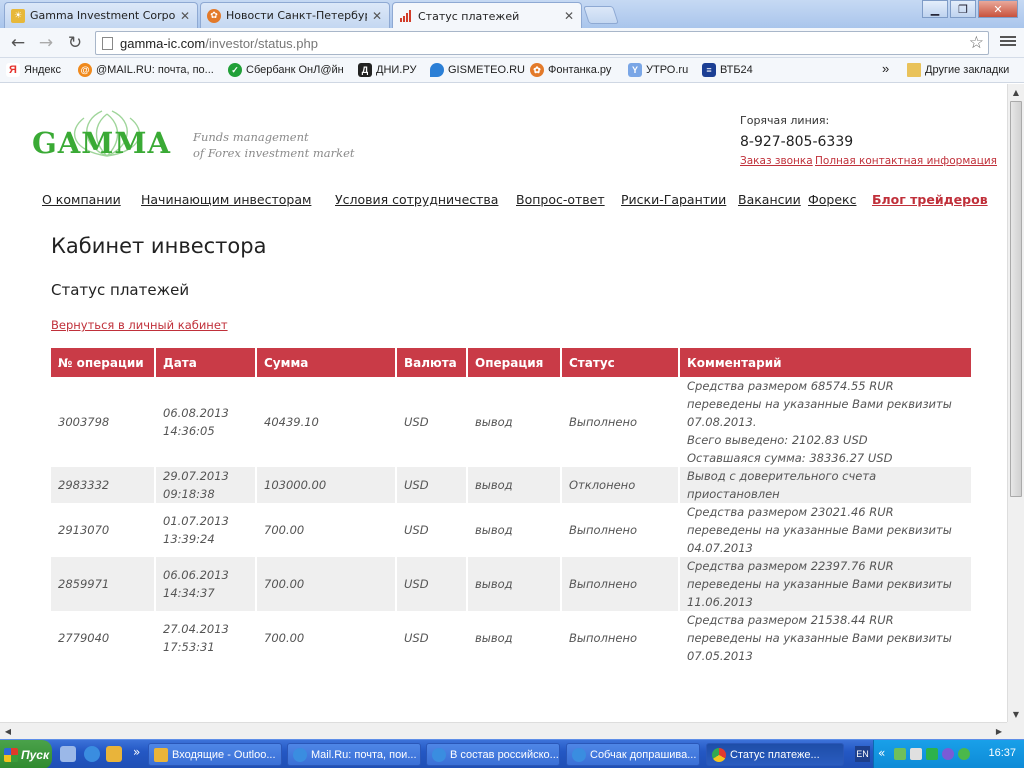 The width and height of the screenshot is (1024, 768). Describe the element at coordinates (387, 70) in the screenshot. I see `bookmark-dni: Д ДНИ.РУ` at that location.